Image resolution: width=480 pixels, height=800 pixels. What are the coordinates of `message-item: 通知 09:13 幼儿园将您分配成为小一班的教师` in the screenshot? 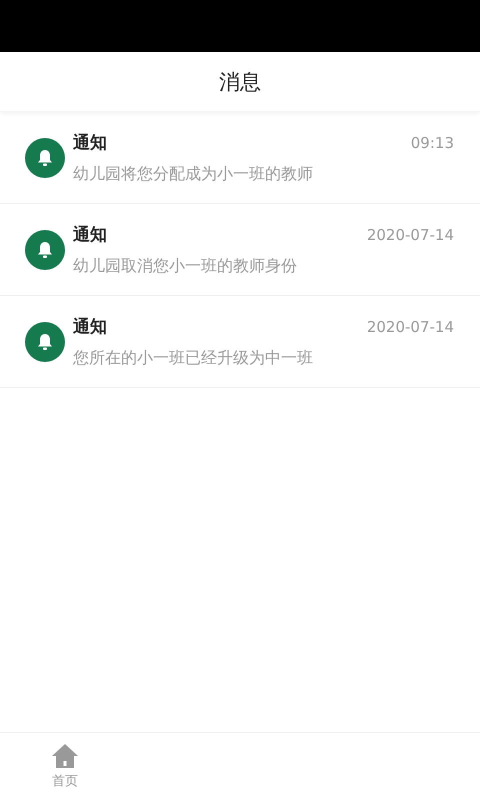 It's located at (240, 158).